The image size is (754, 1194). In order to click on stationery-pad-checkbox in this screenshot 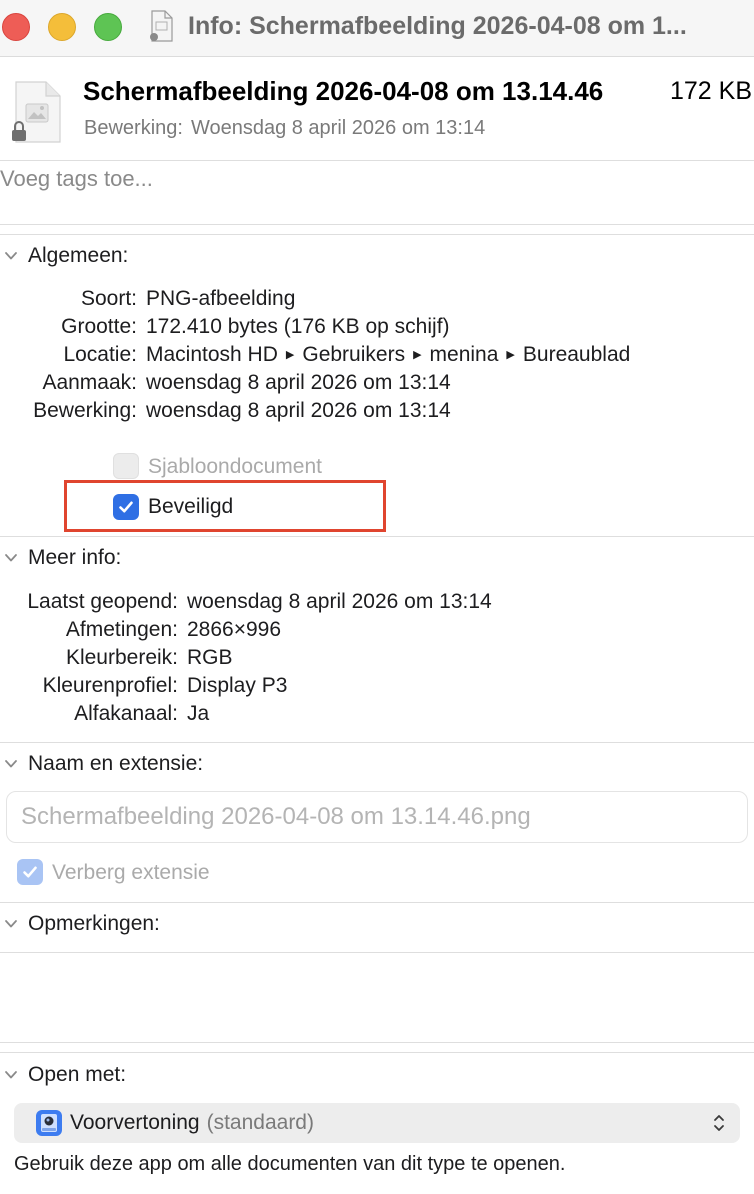, I will do `click(126, 466)`.